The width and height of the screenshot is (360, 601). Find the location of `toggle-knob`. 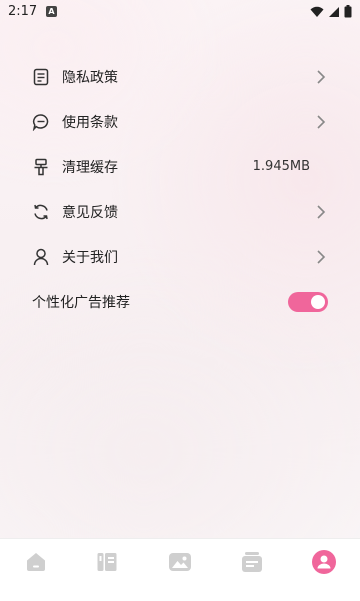

toggle-knob is located at coordinates (318, 301).